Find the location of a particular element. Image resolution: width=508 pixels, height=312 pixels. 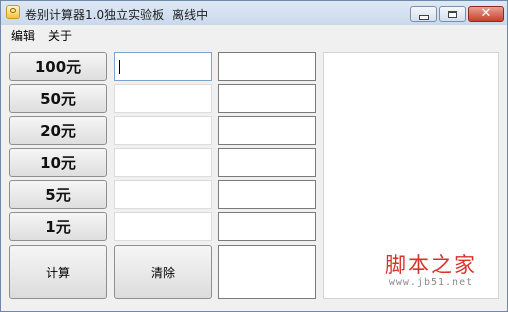

watermark: 脚本之家 www.jb51.net is located at coordinates (431, 271).